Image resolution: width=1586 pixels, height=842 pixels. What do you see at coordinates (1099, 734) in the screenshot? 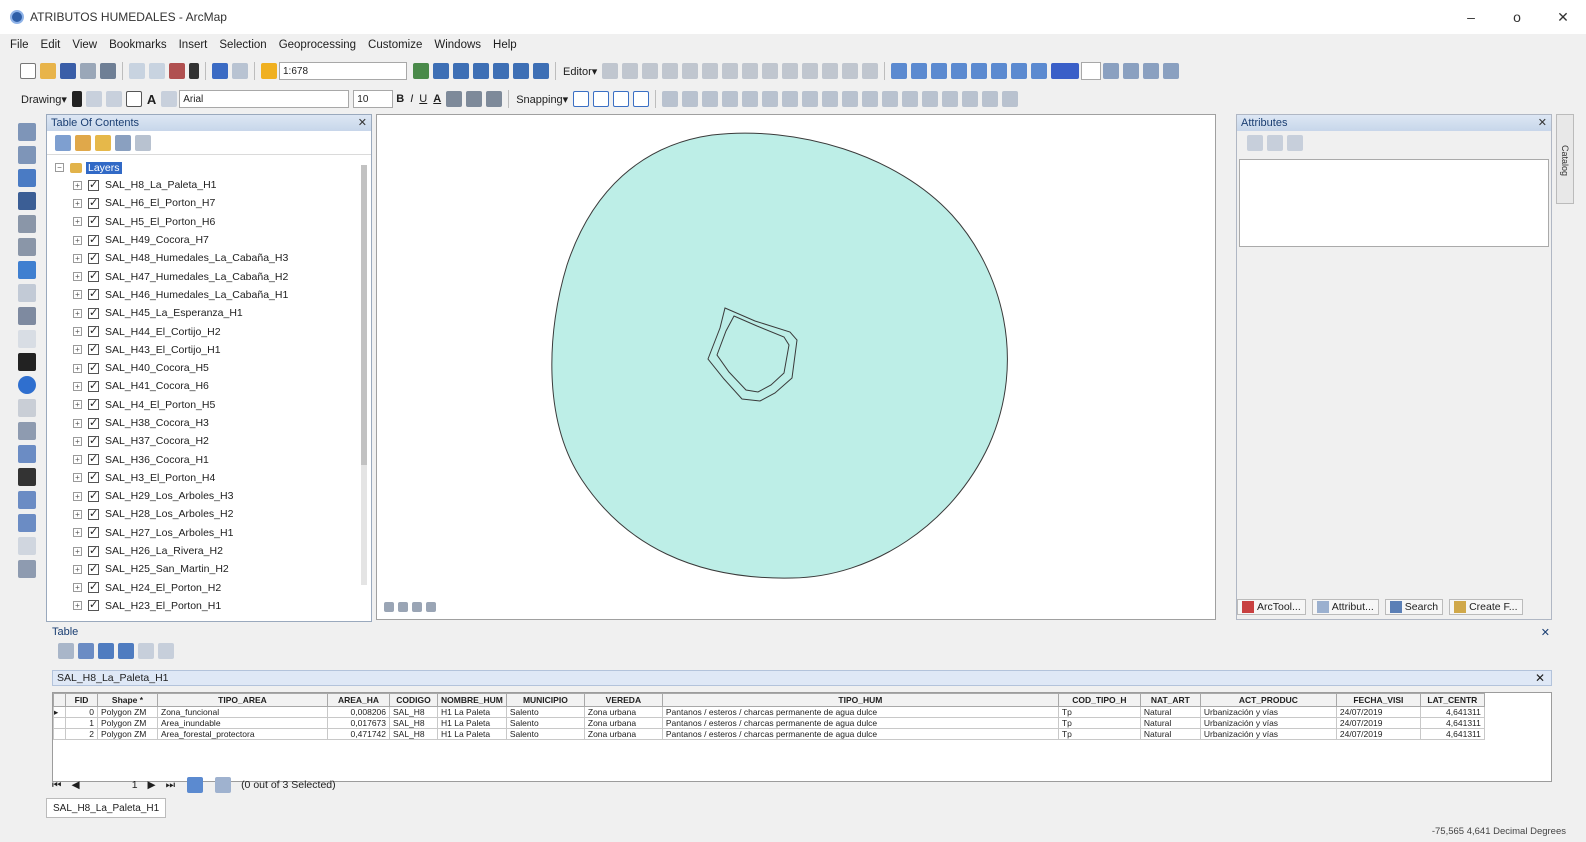
I see `cell-cod-tipo-h: Tp` at bounding box center [1099, 734].